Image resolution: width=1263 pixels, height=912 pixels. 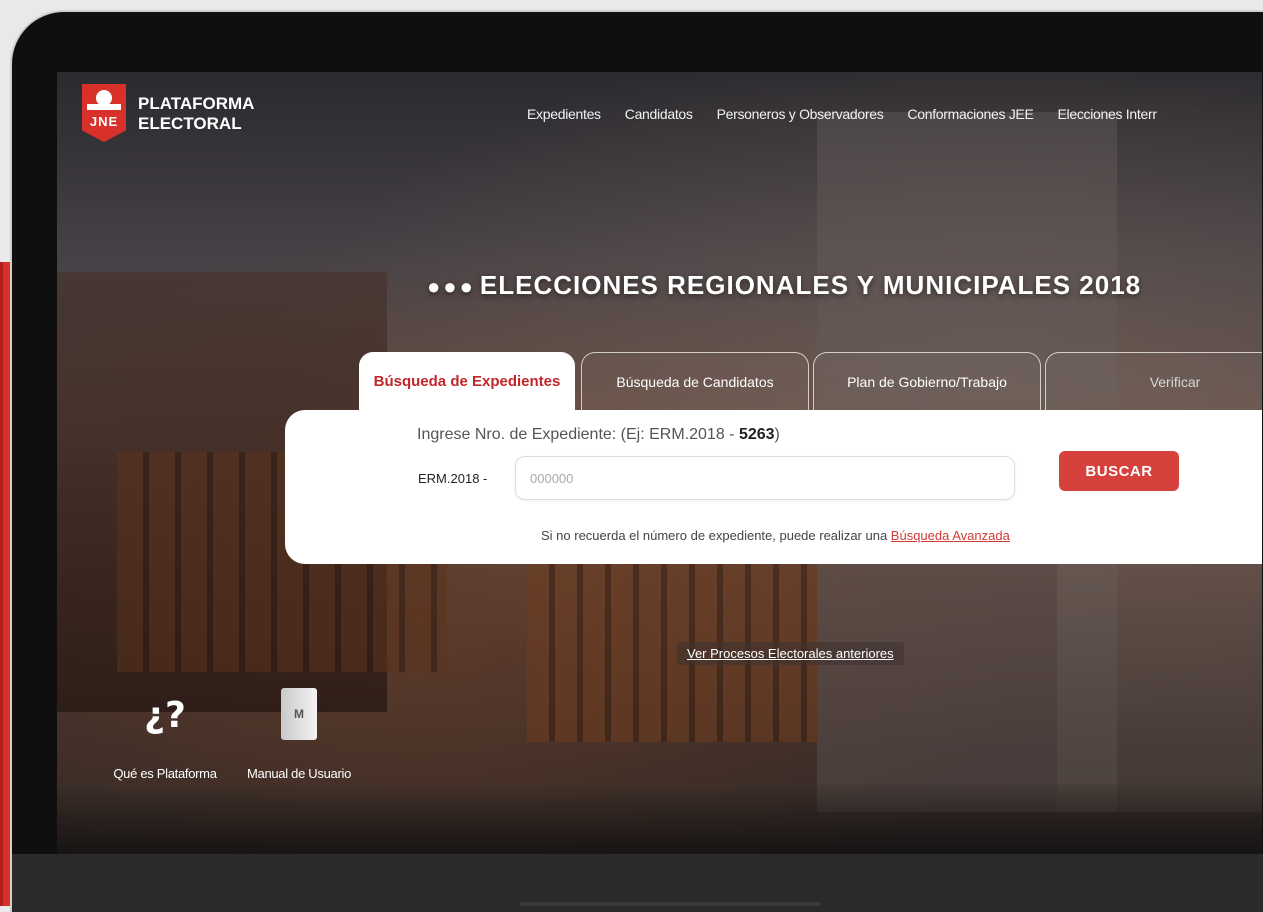 What do you see at coordinates (659, 819) in the screenshot?
I see `background-street` at bounding box center [659, 819].